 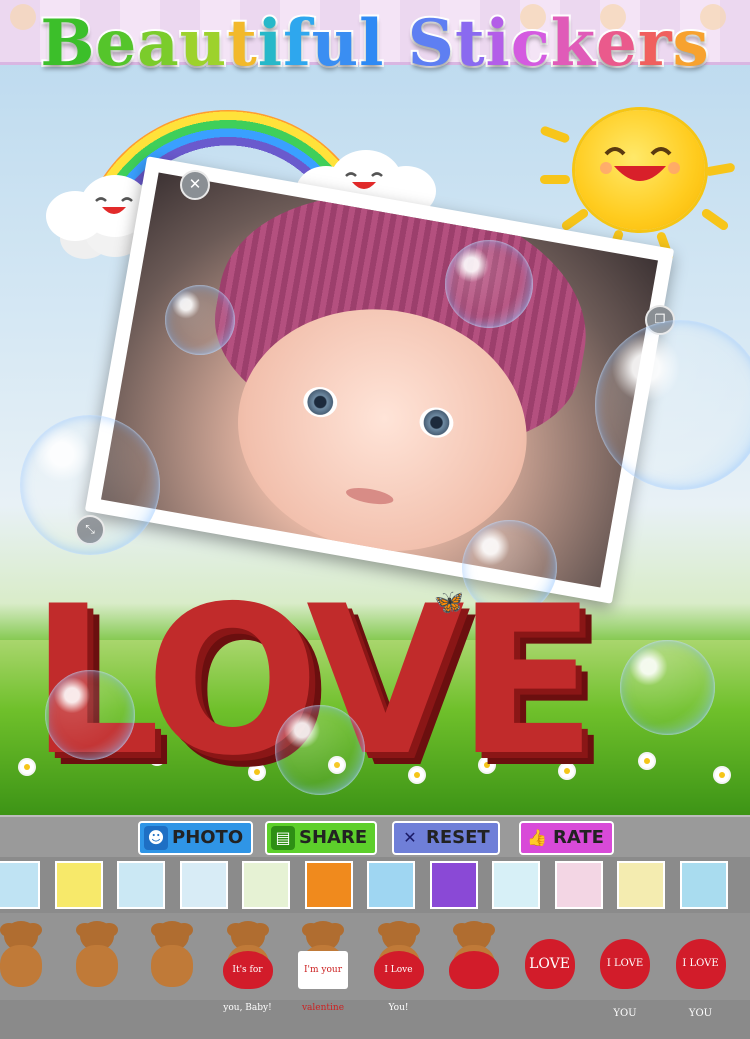 I want to click on background-picker, so click(x=375, y=885).